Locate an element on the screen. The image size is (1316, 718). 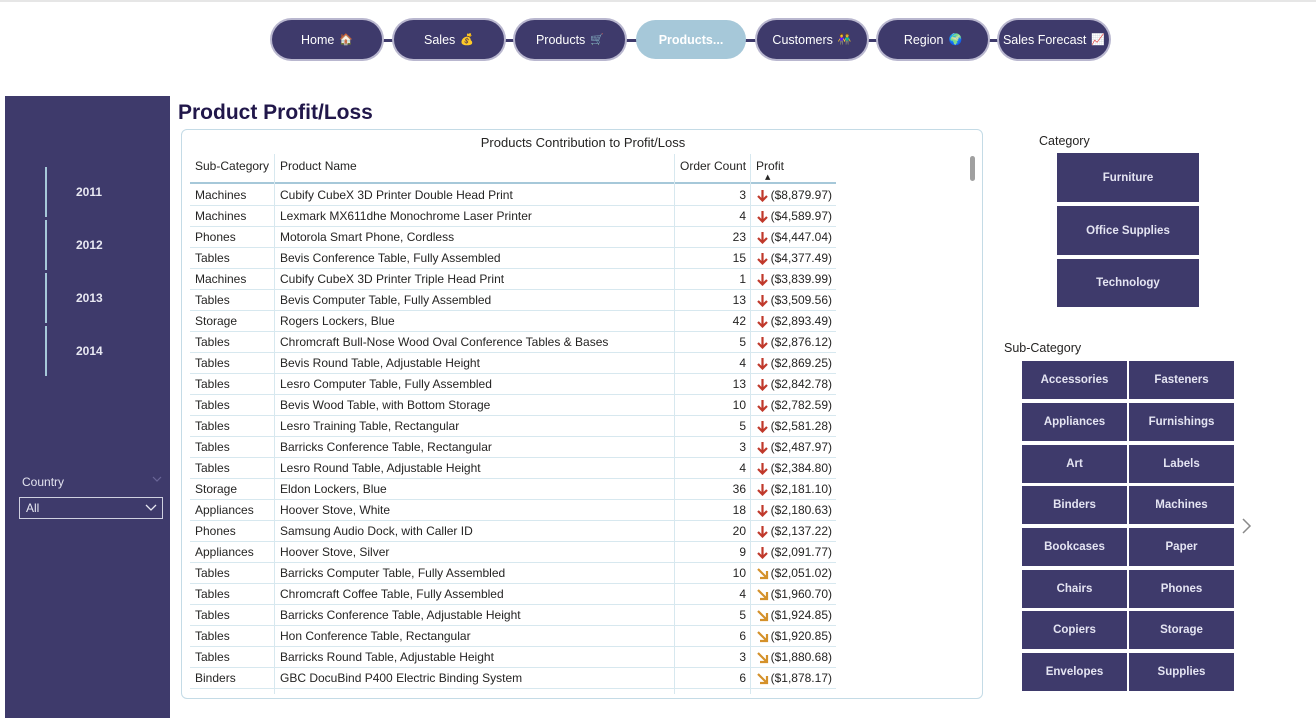
order-count-cell: 4 is located at coordinates (742, 363).